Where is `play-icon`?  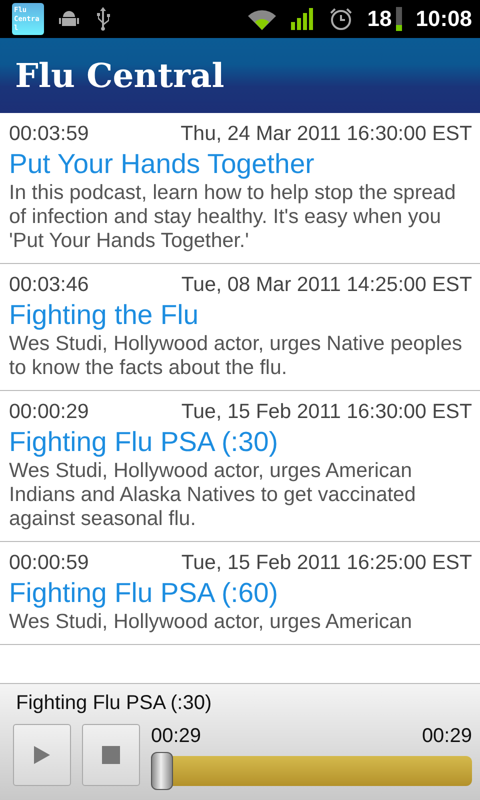 play-icon is located at coordinates (42, 755).